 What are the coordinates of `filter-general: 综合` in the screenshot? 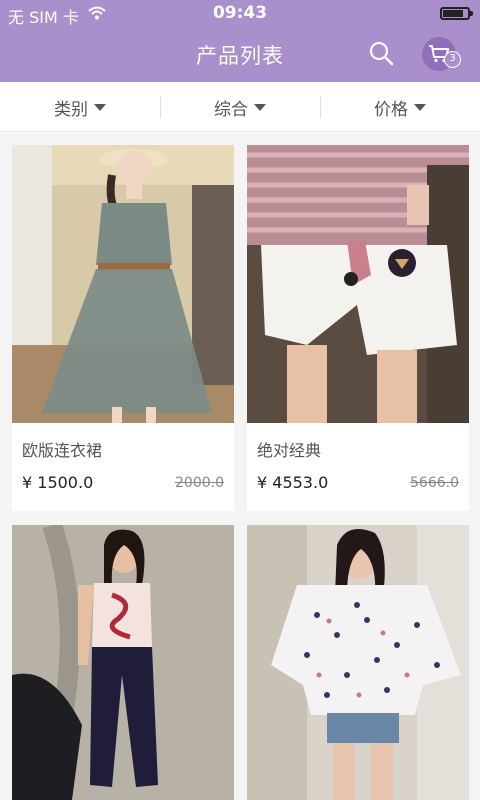 It's located at (240, 107).